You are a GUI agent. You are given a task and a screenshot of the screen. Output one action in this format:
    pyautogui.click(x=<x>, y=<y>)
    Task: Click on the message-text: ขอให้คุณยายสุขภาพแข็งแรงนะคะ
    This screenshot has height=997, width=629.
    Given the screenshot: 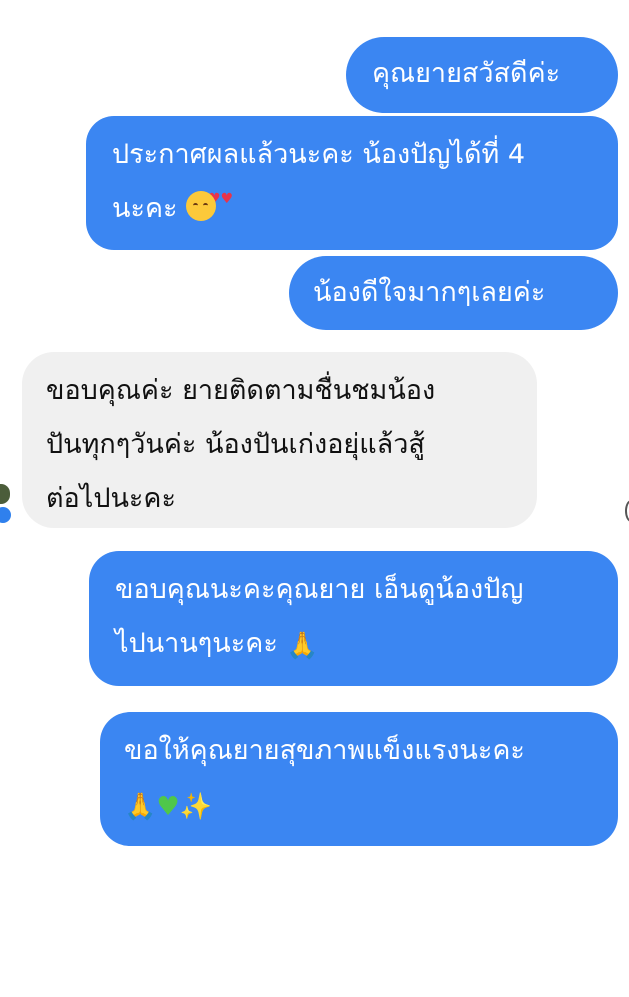 What is the action you would take?
    pyautogui.click(x=324, y=750)
    